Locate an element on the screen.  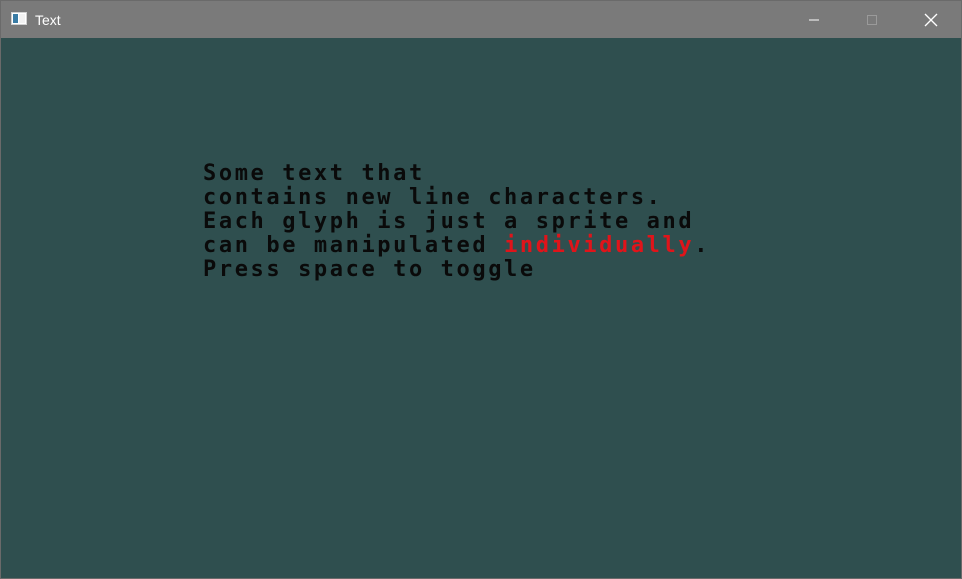
window-title: Text is located at coordinates (48, 20).